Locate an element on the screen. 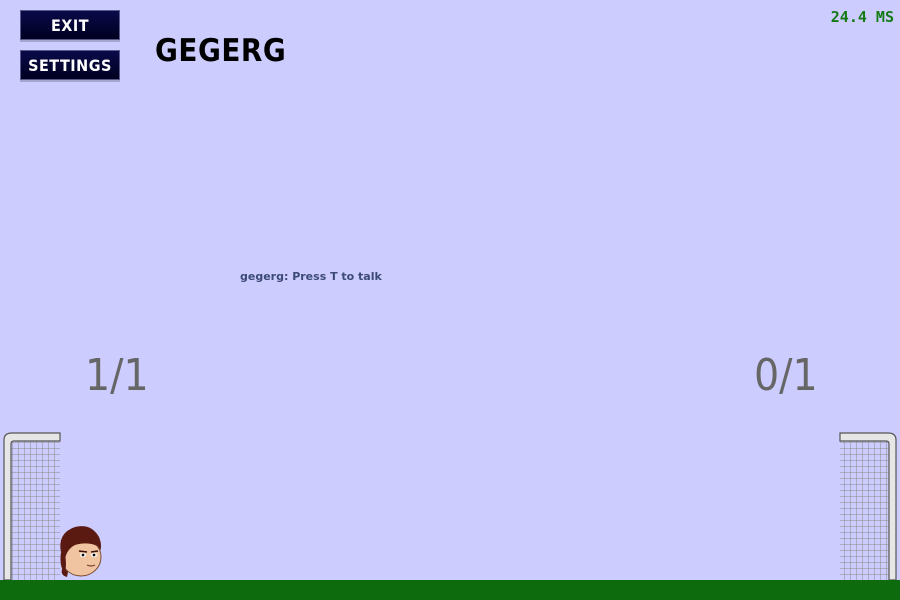 The image size is (900, 600). right-goal-net-icon is located at coordinates (868, 507).